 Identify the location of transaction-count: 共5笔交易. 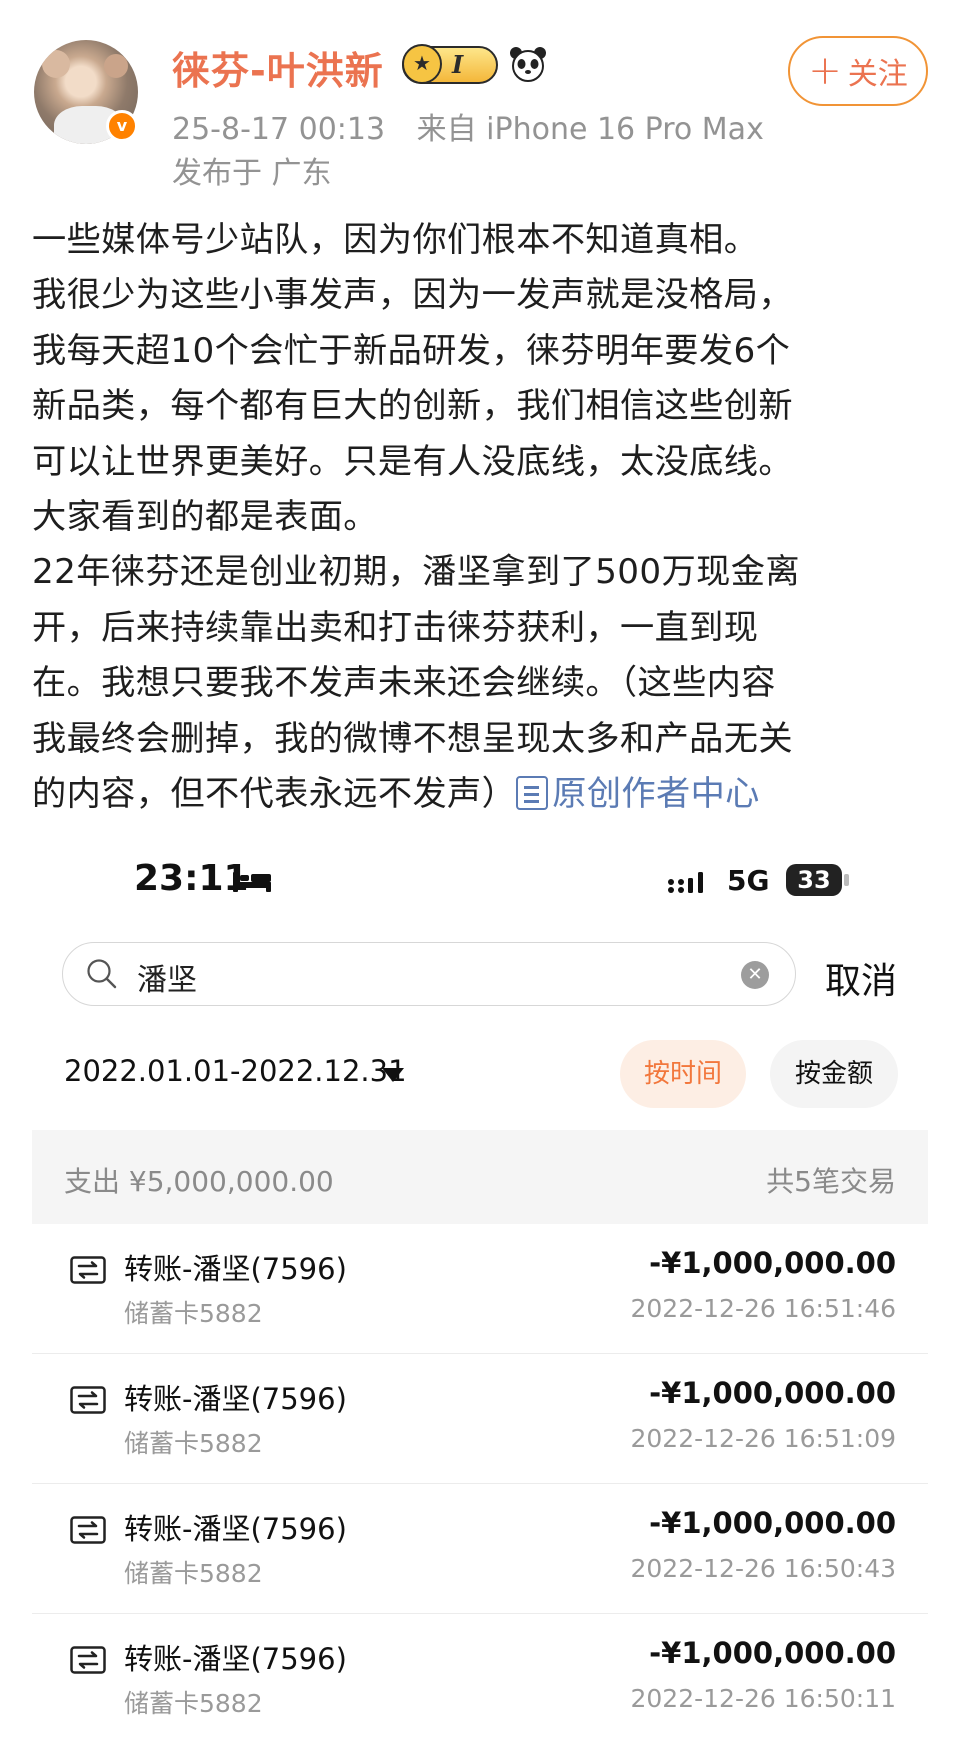
(831, 1181).